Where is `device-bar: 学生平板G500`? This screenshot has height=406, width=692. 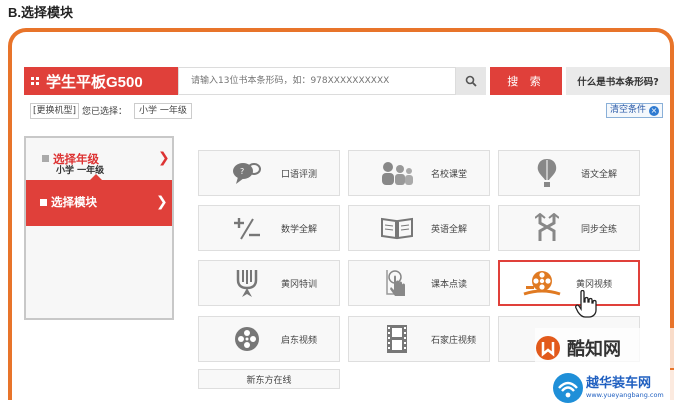 device-bar: 学生平板G500 is located at coordinates (101, 81).